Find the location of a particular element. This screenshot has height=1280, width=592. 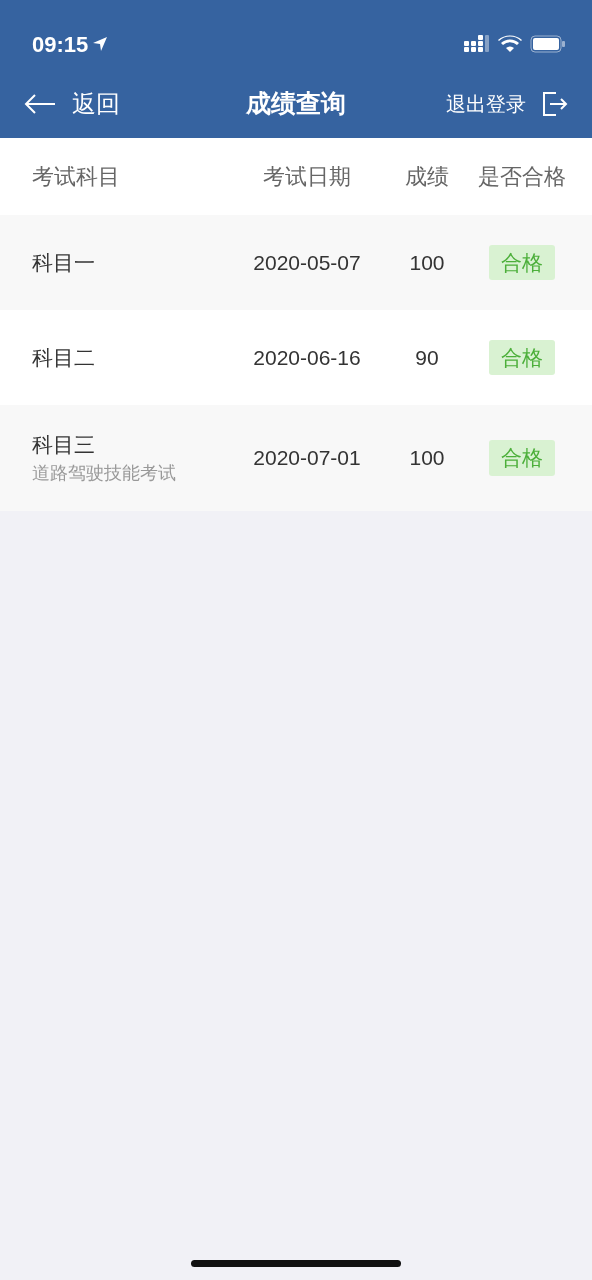

score: 90 is located at coordinates (427, 357).